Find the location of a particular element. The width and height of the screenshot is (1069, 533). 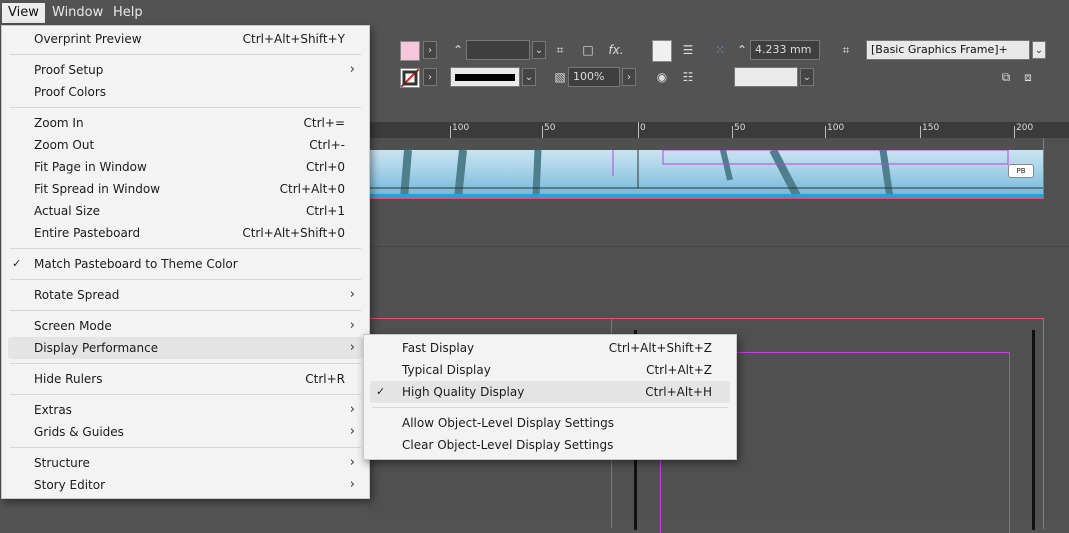

stroke-weight-dropdown: ⌄ is located at coordinates (539, 50).